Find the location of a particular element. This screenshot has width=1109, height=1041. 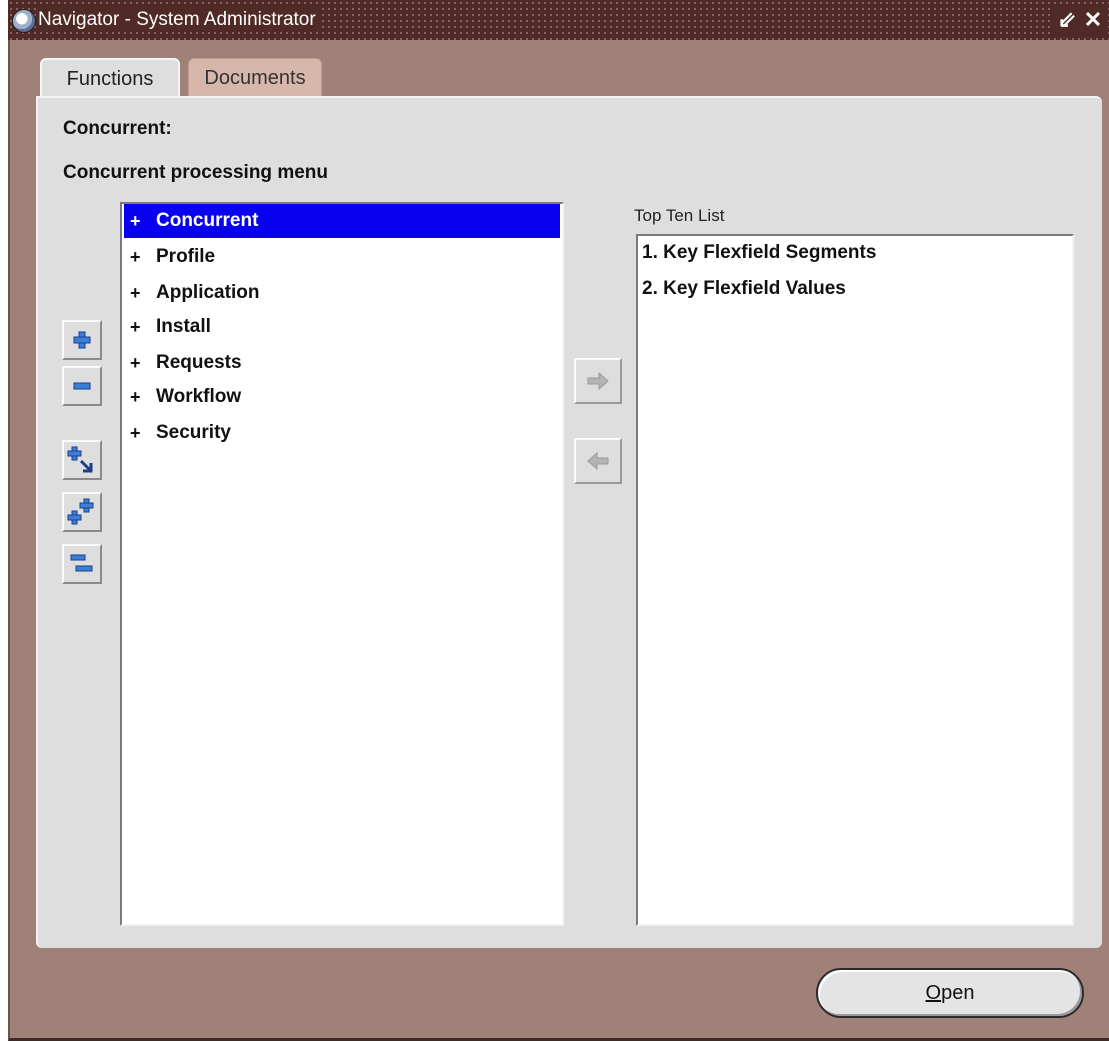

title-bar: Navigator - System Administrator ⇙ ✕ is located at coordinates (558, 20).